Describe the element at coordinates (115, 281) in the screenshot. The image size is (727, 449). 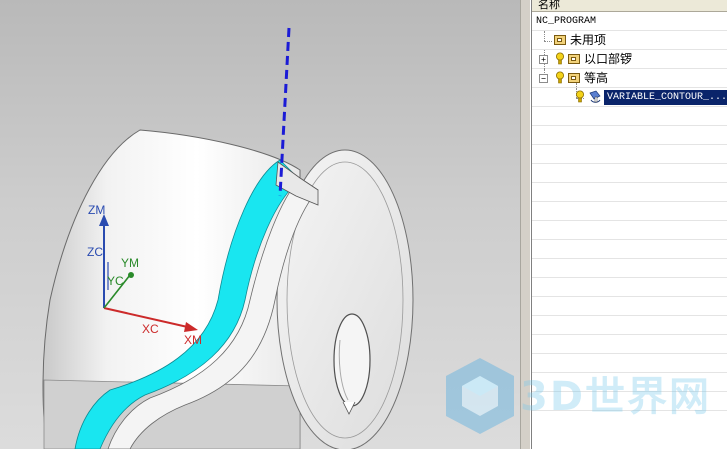
I see `axis-label-yc: YC` at that location.